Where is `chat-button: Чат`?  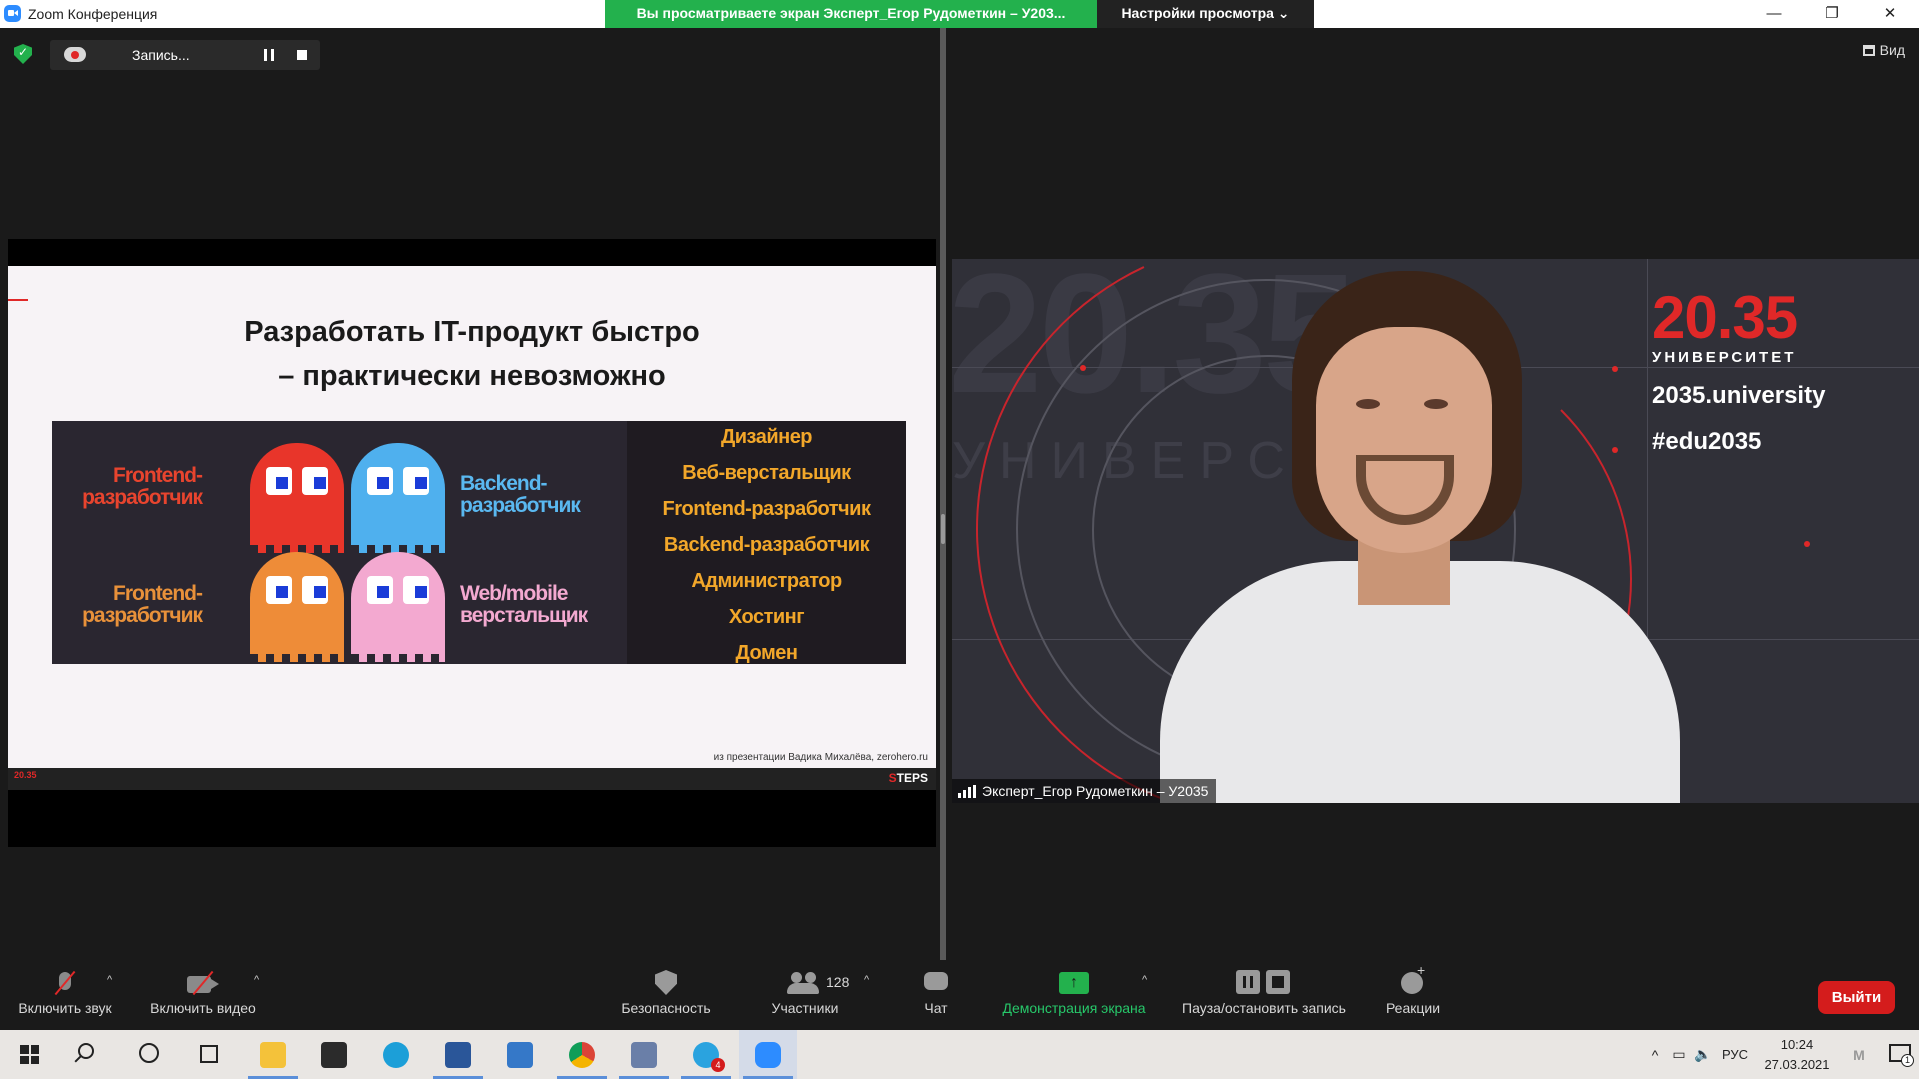
chat-button: Чат is located at coordinates (936, 995).